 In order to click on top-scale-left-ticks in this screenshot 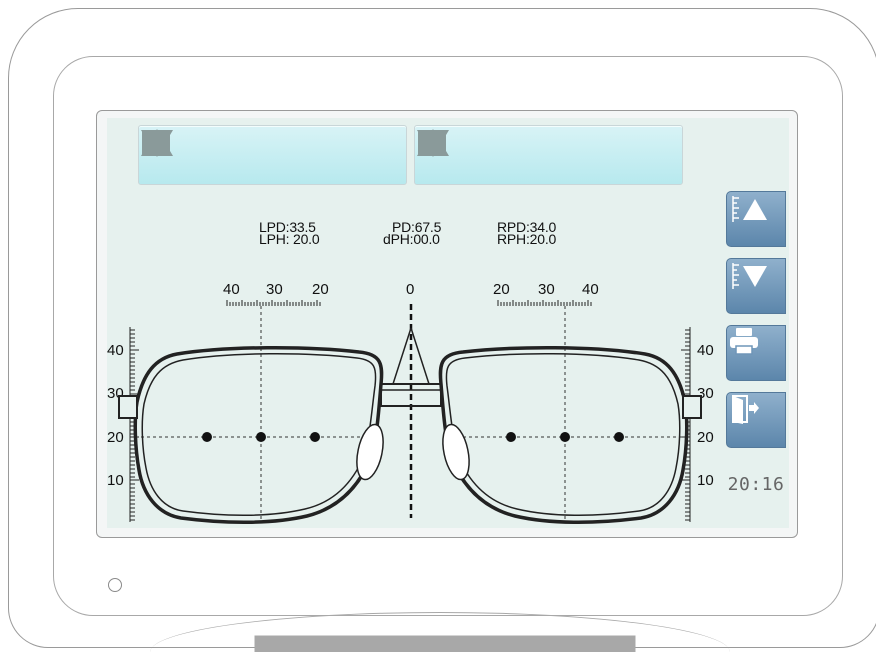, I will do `click(273, 303)`.